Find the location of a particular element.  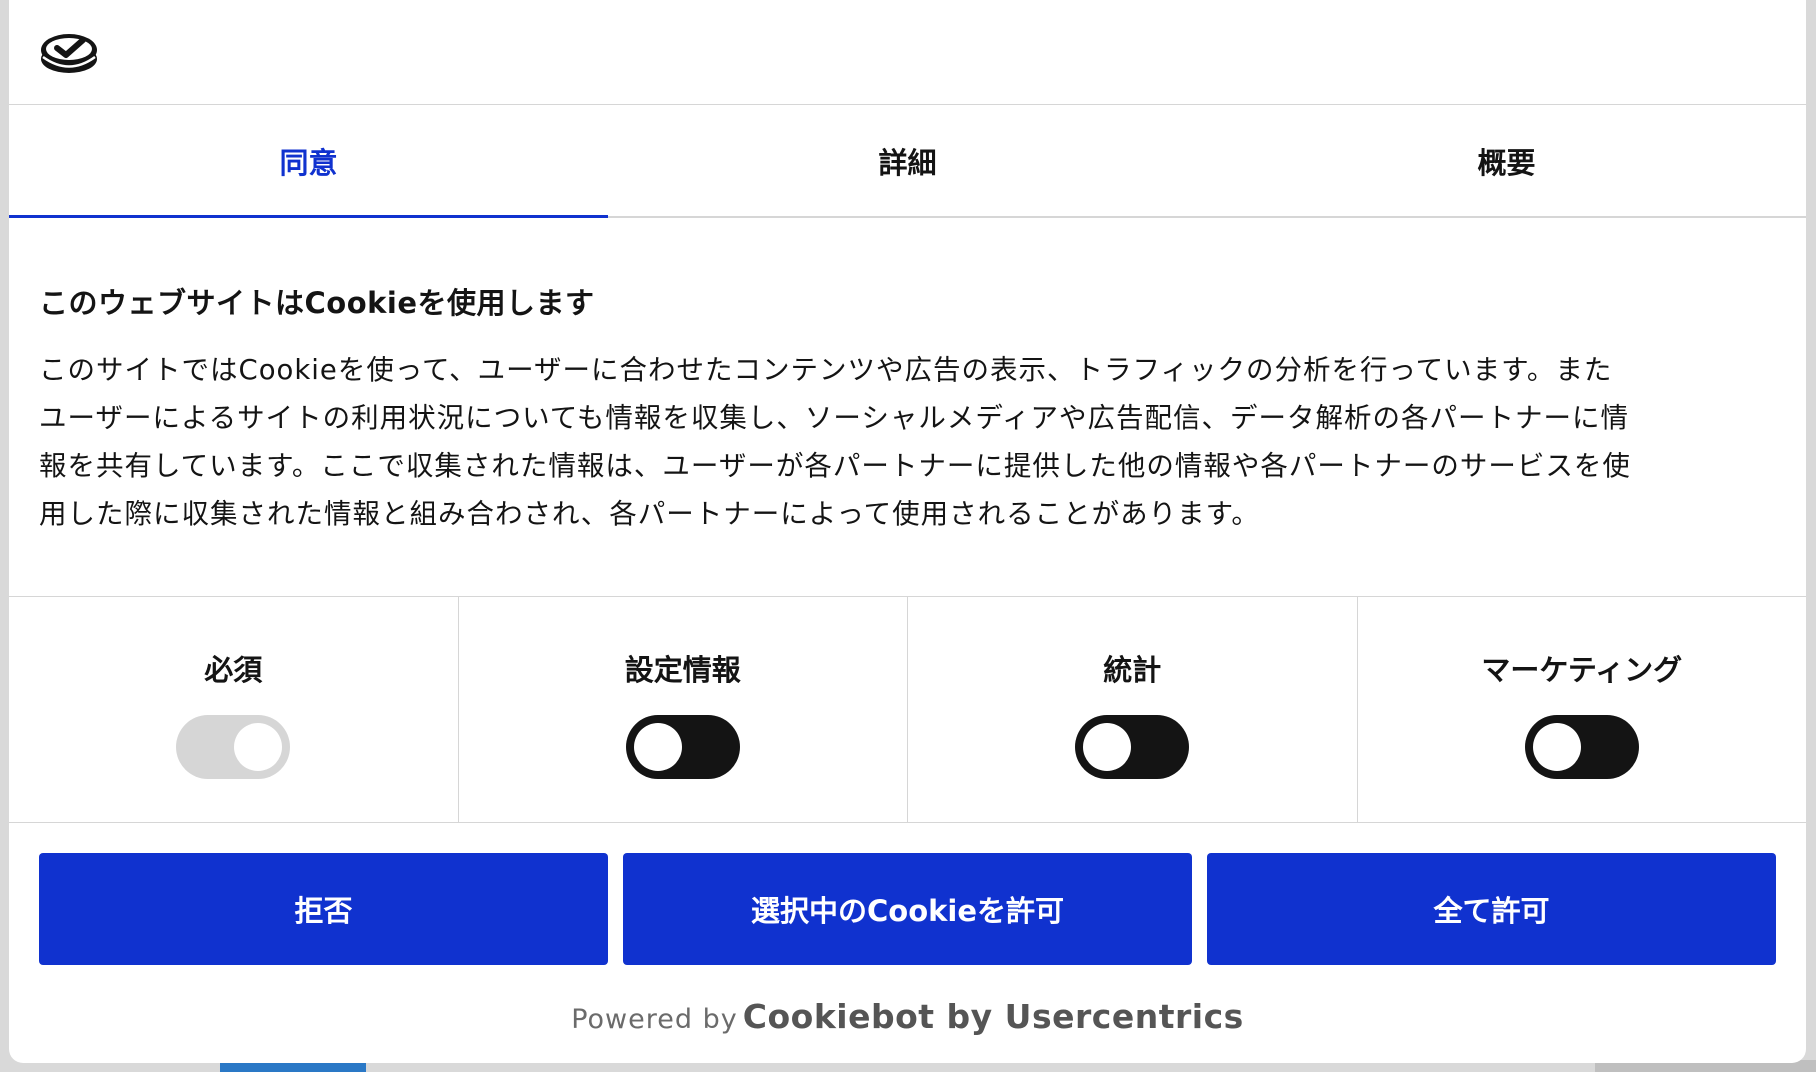

powered-by-footer: Powered by Cookiebot by Usercentrics is located at coordinates (907, 1016).